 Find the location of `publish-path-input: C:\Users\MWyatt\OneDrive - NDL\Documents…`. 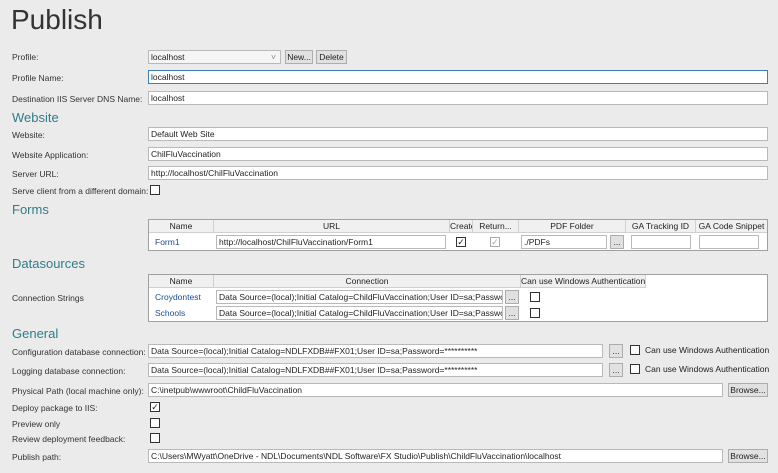

publish-path-input: C:\Users\MWyatt\OneDrive - NDL\Documents… is located at coordinates (435, 456).